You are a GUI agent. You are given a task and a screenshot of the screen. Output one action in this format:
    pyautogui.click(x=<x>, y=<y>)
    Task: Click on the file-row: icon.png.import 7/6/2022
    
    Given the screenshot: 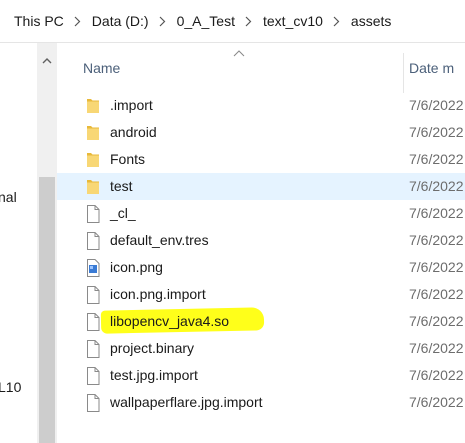 What is the action you would take?
    pyautogui.click(x=261, y=294)
    